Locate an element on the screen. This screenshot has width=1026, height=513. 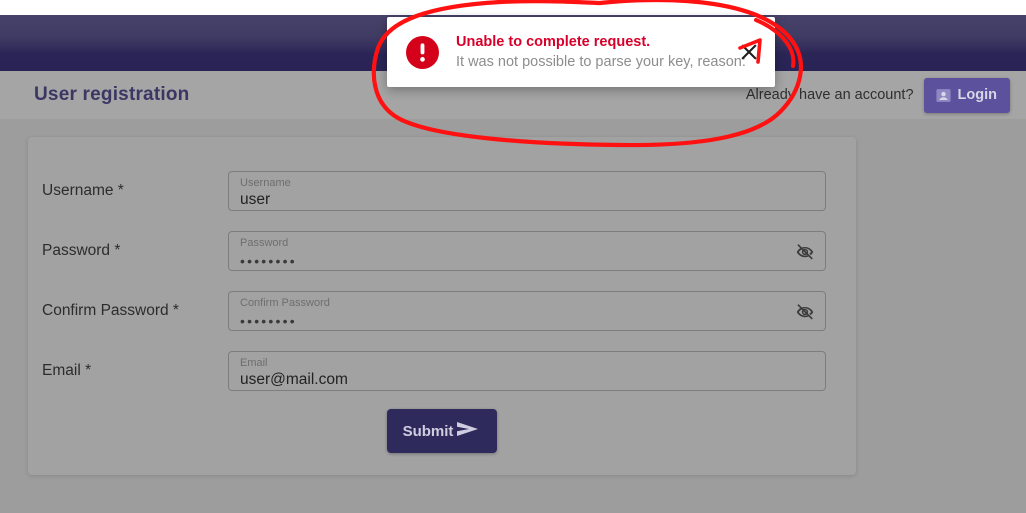
submit-button: Submit is located at coordinates (442, 431).